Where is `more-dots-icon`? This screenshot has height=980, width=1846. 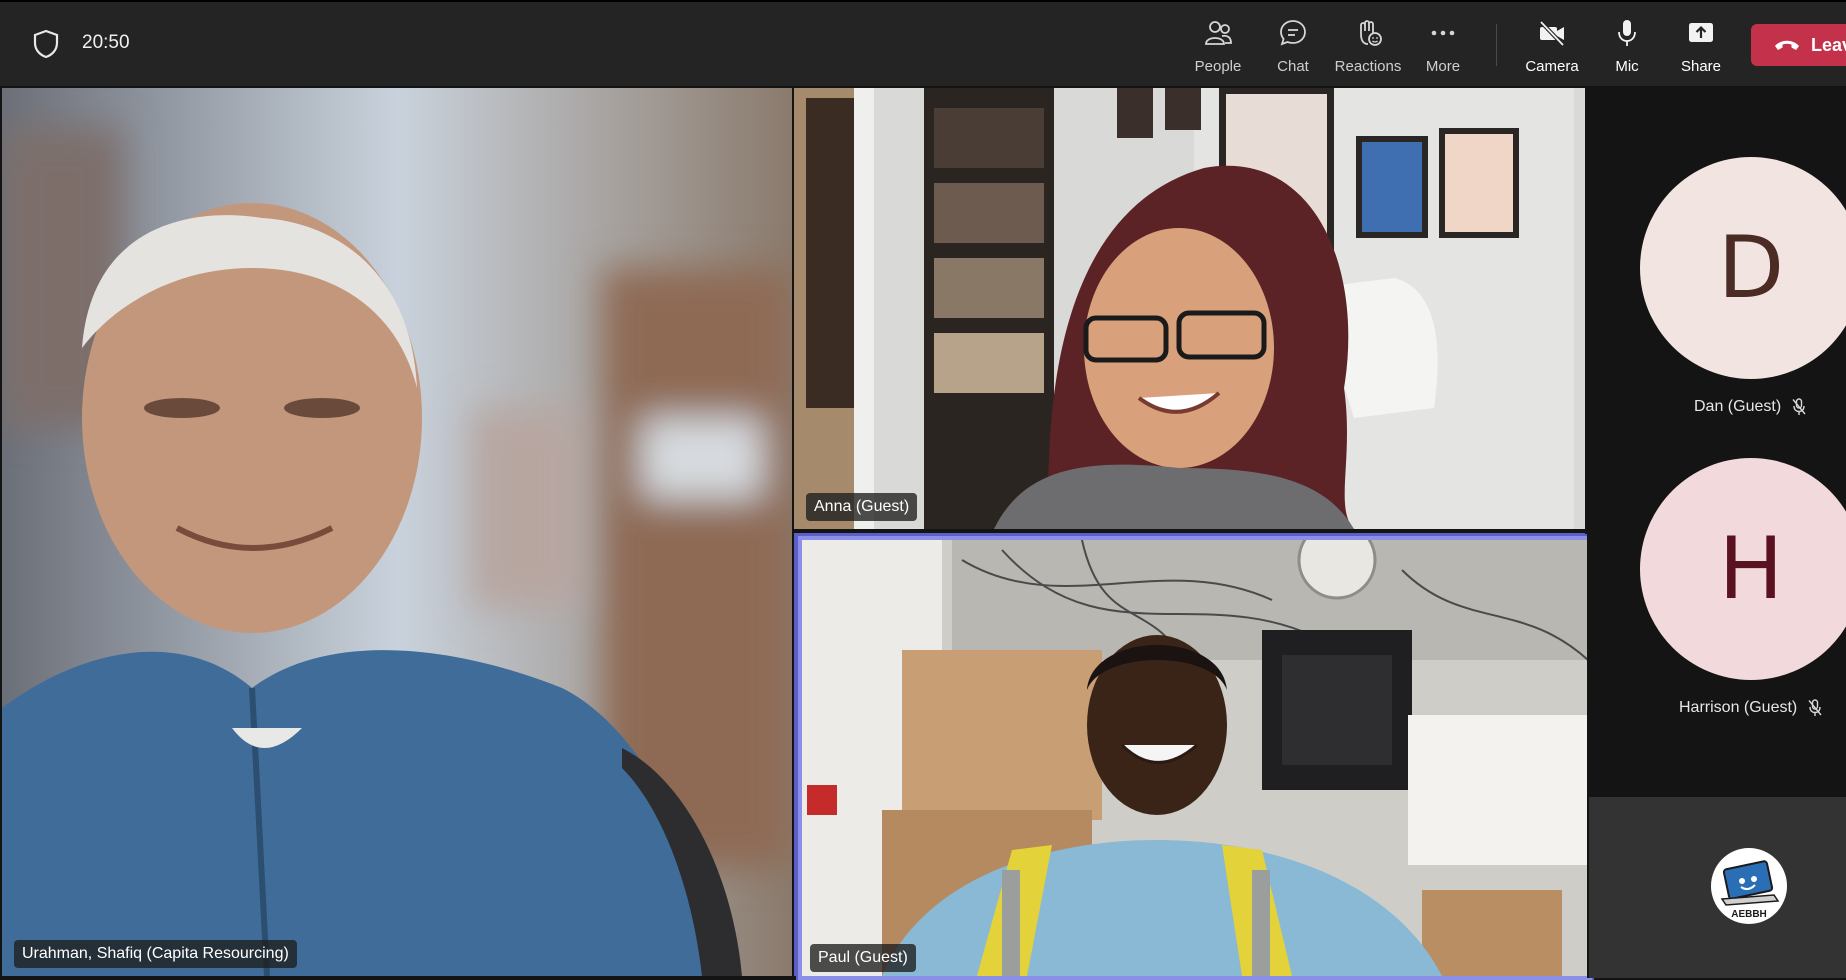 more-dots-icon is located at coordinates (1443, 33).